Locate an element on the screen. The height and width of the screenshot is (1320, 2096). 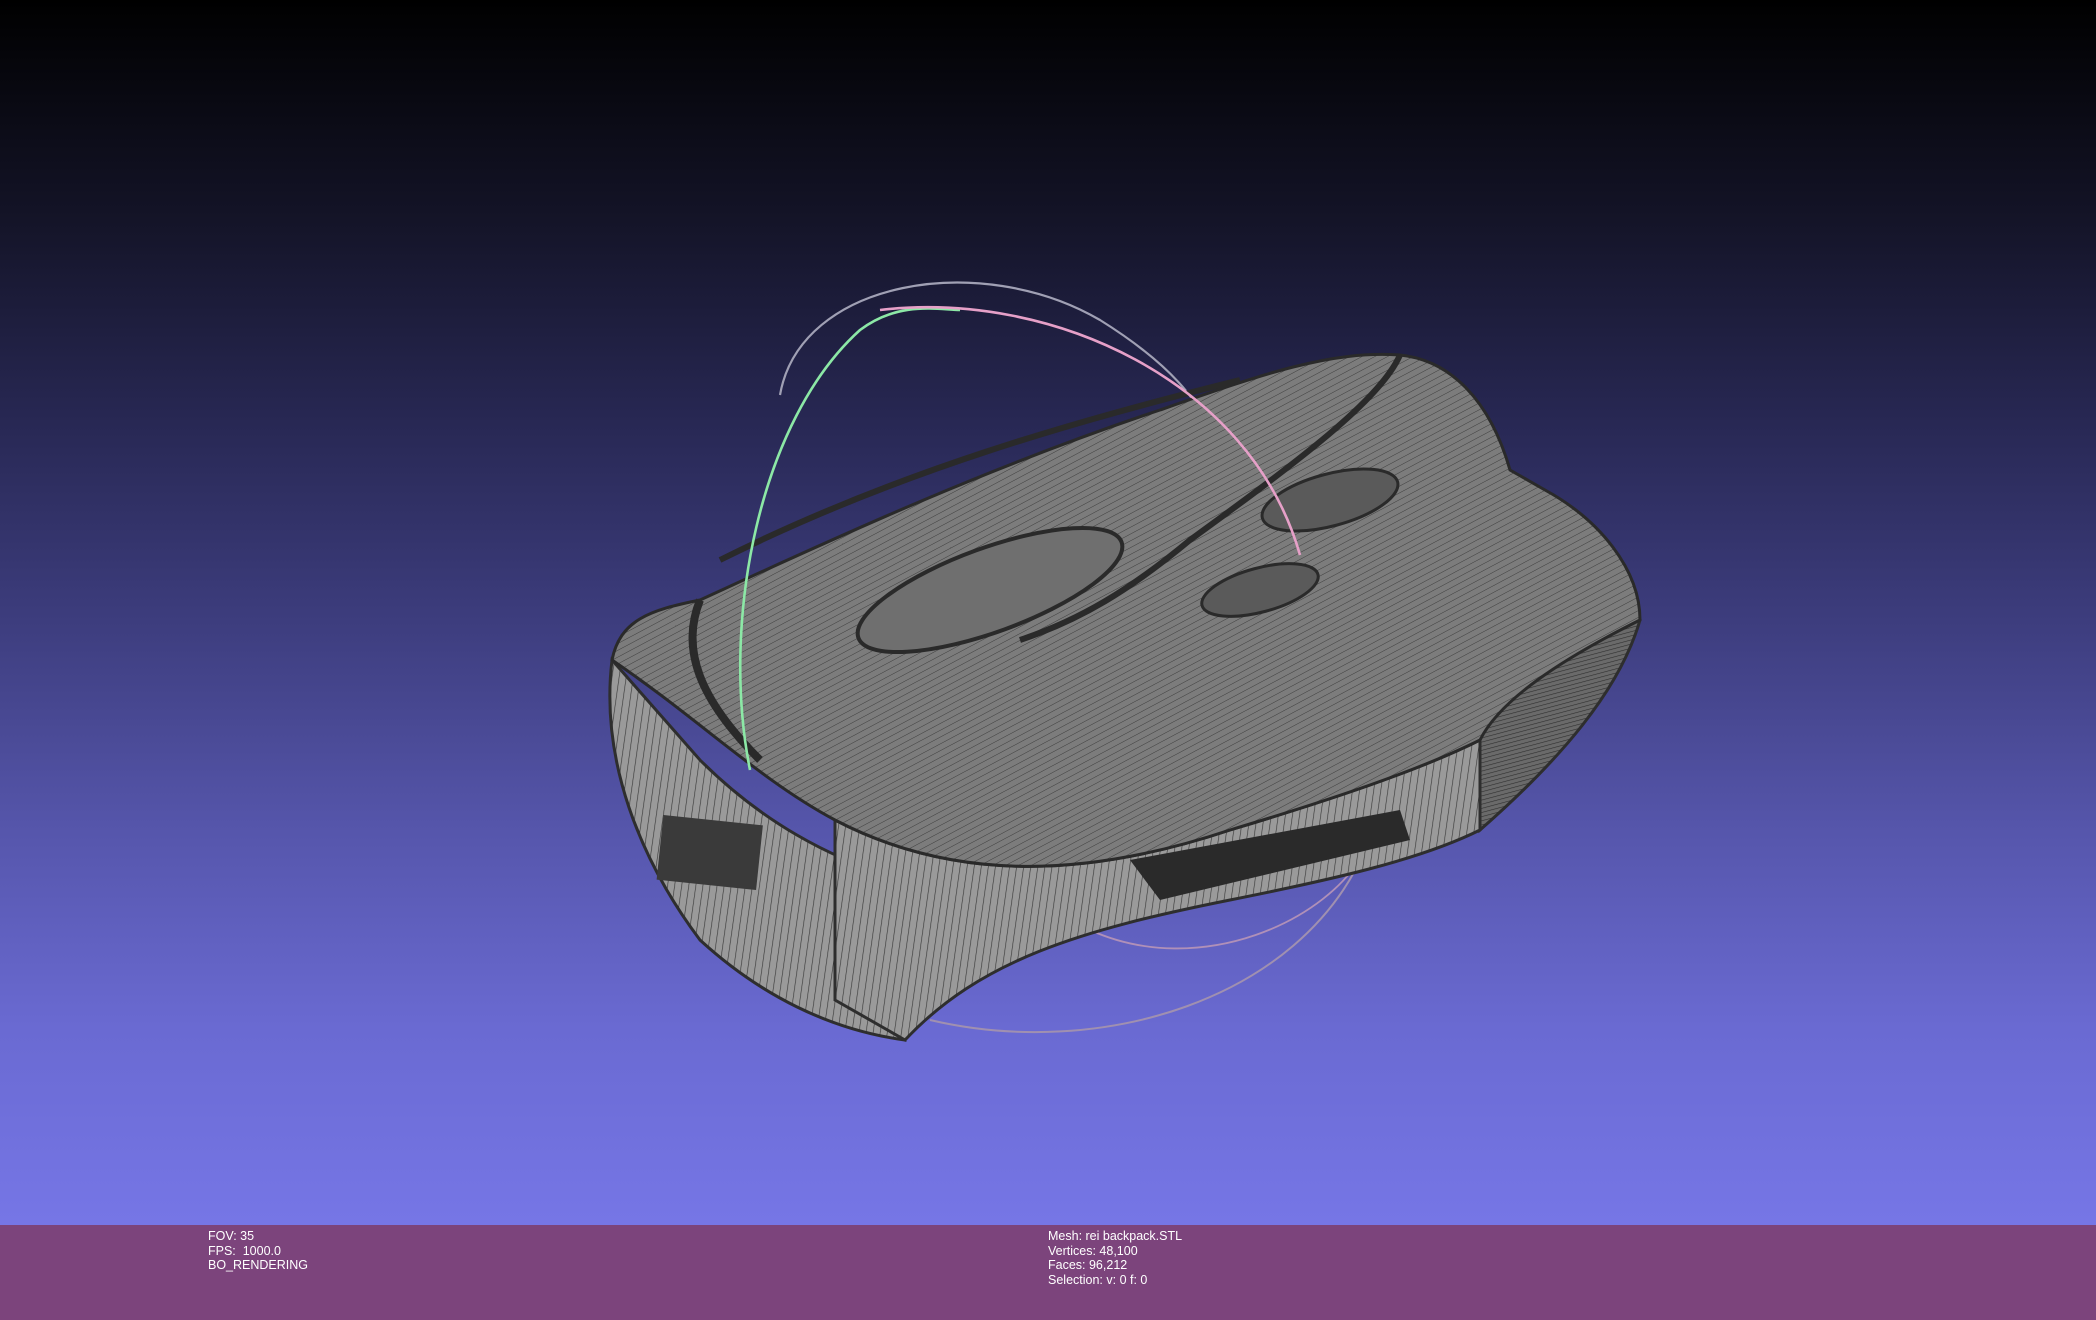
vertices-label: Vertices: 48,100 is located at coordinates (1093, 1250).